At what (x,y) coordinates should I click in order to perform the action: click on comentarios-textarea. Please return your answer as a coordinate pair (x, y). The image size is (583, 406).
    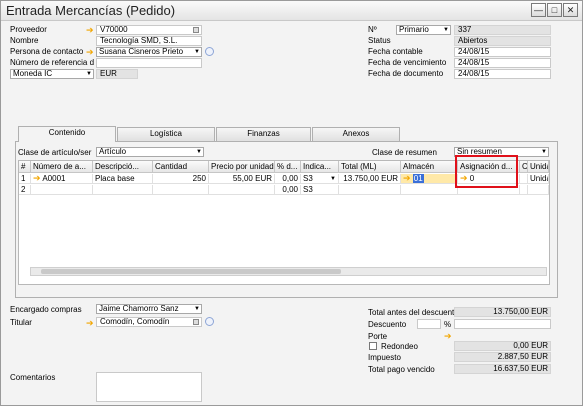
    Looking at the image, I should click on (149, 387).